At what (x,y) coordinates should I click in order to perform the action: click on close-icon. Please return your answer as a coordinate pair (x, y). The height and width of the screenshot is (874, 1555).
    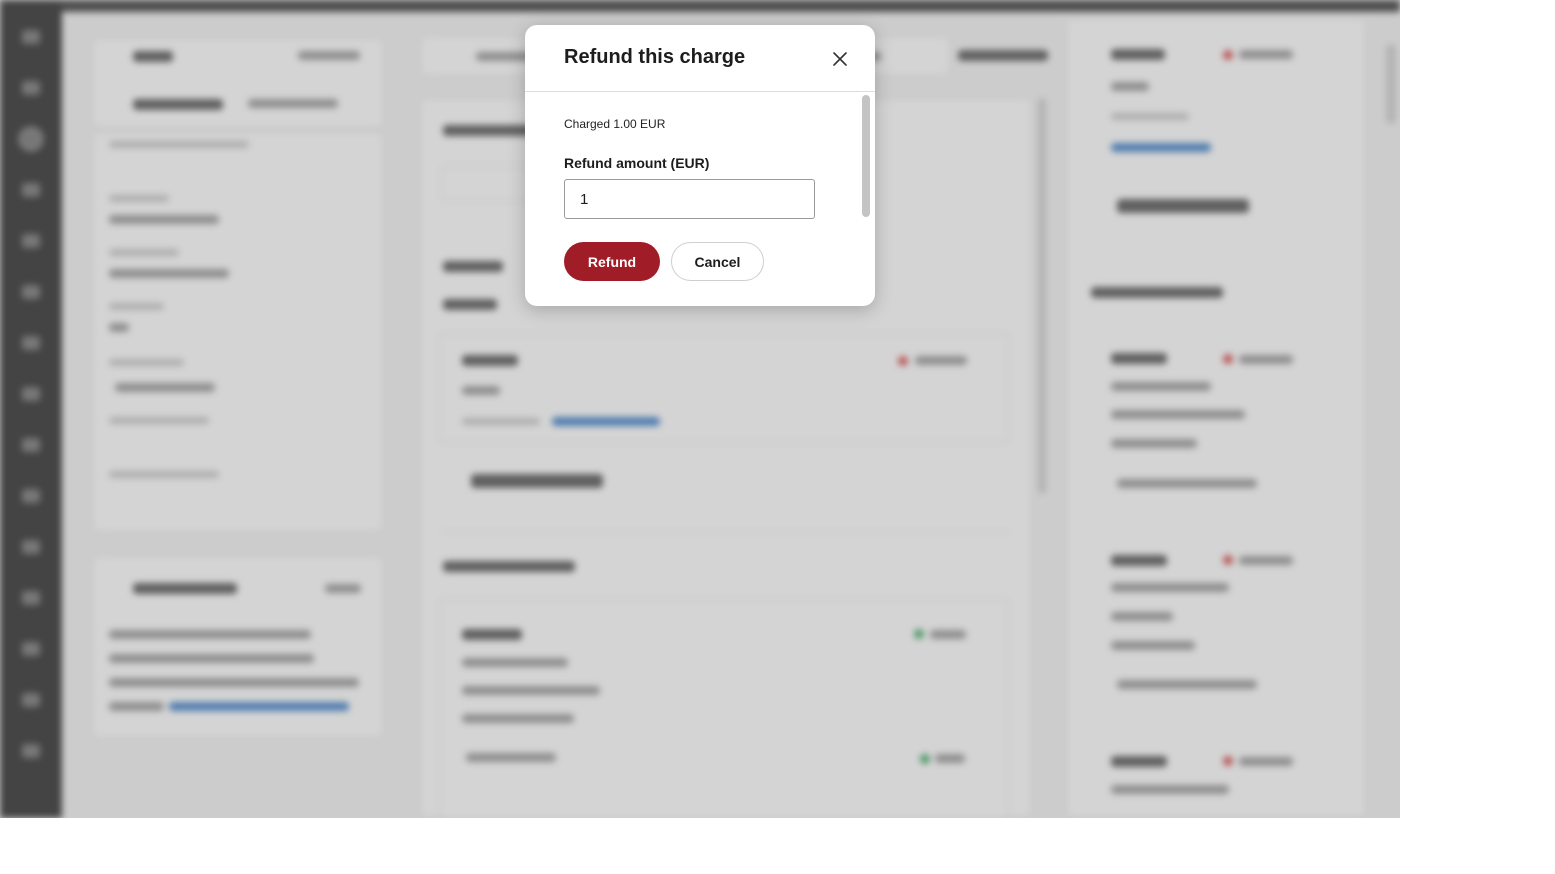
    Looking at the image, I should click on (840, 59).